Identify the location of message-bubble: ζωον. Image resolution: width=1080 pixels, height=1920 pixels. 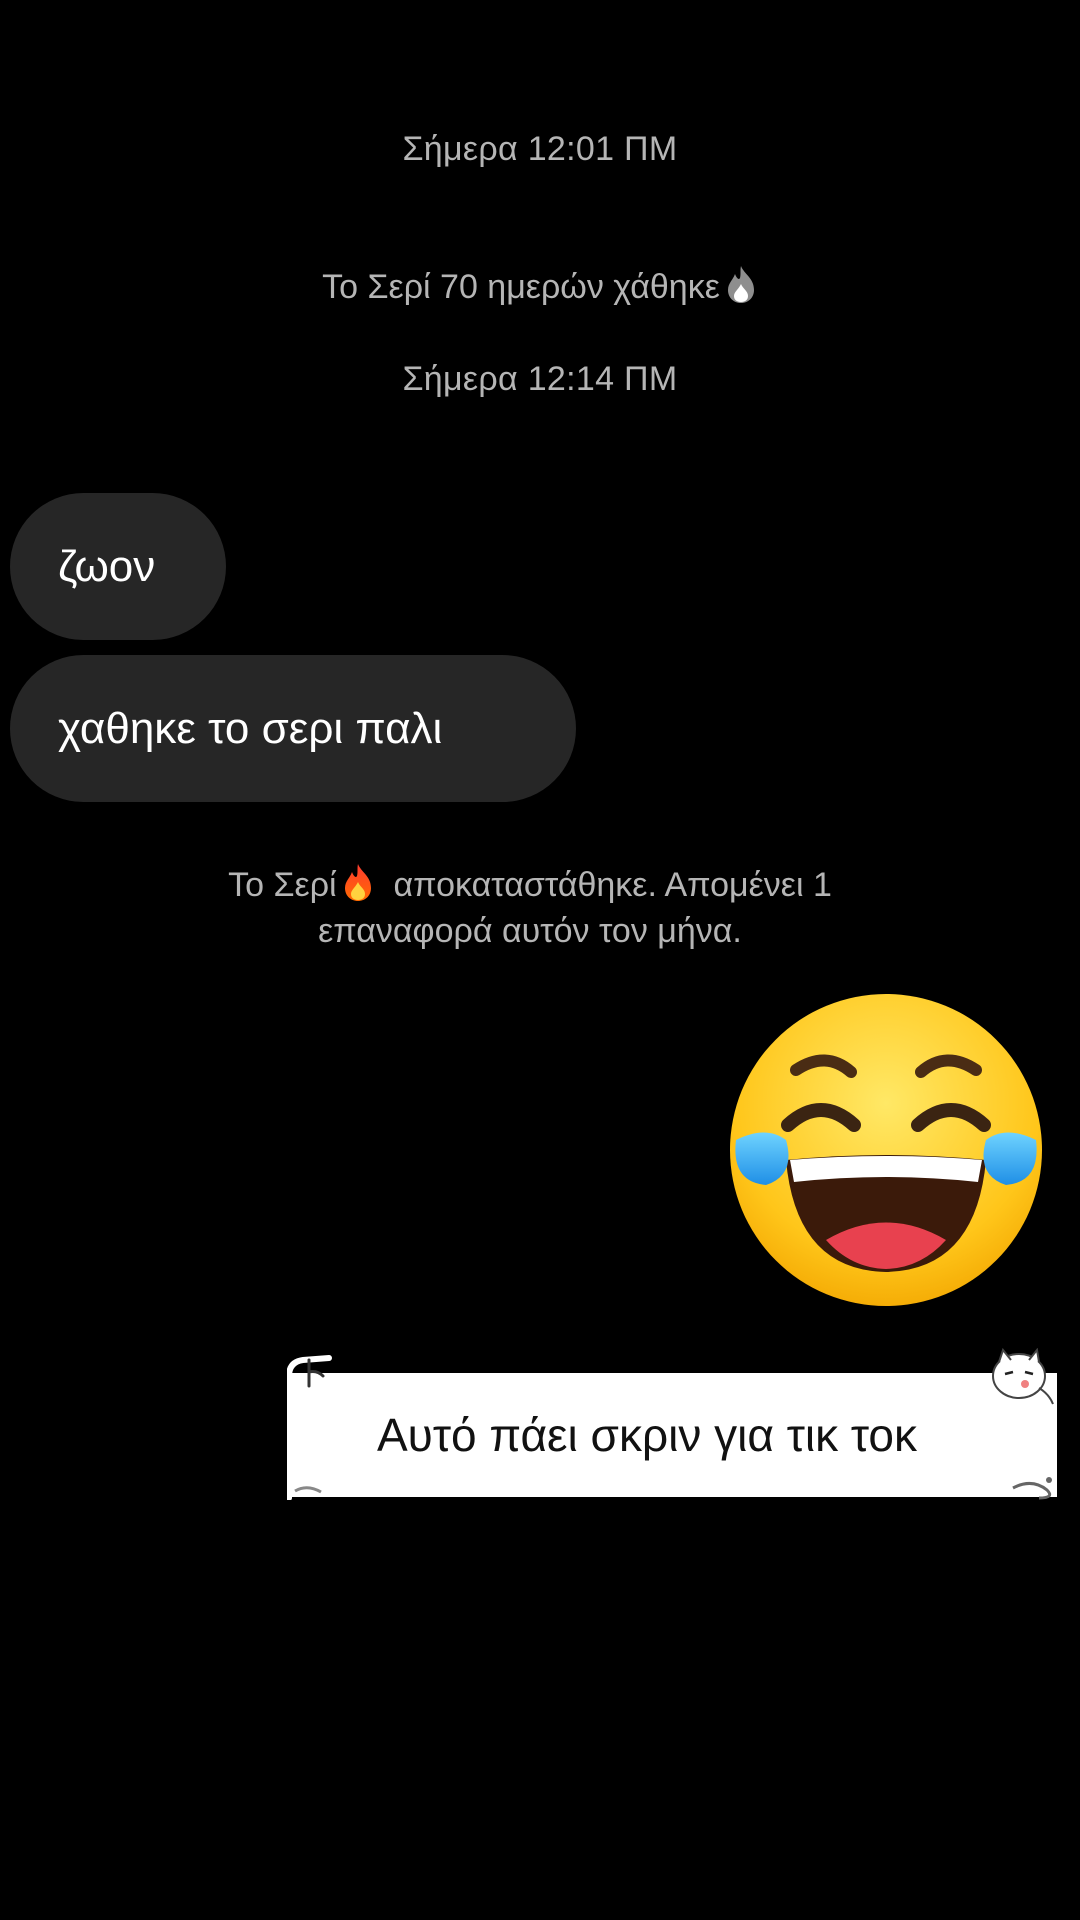
(118, 566).